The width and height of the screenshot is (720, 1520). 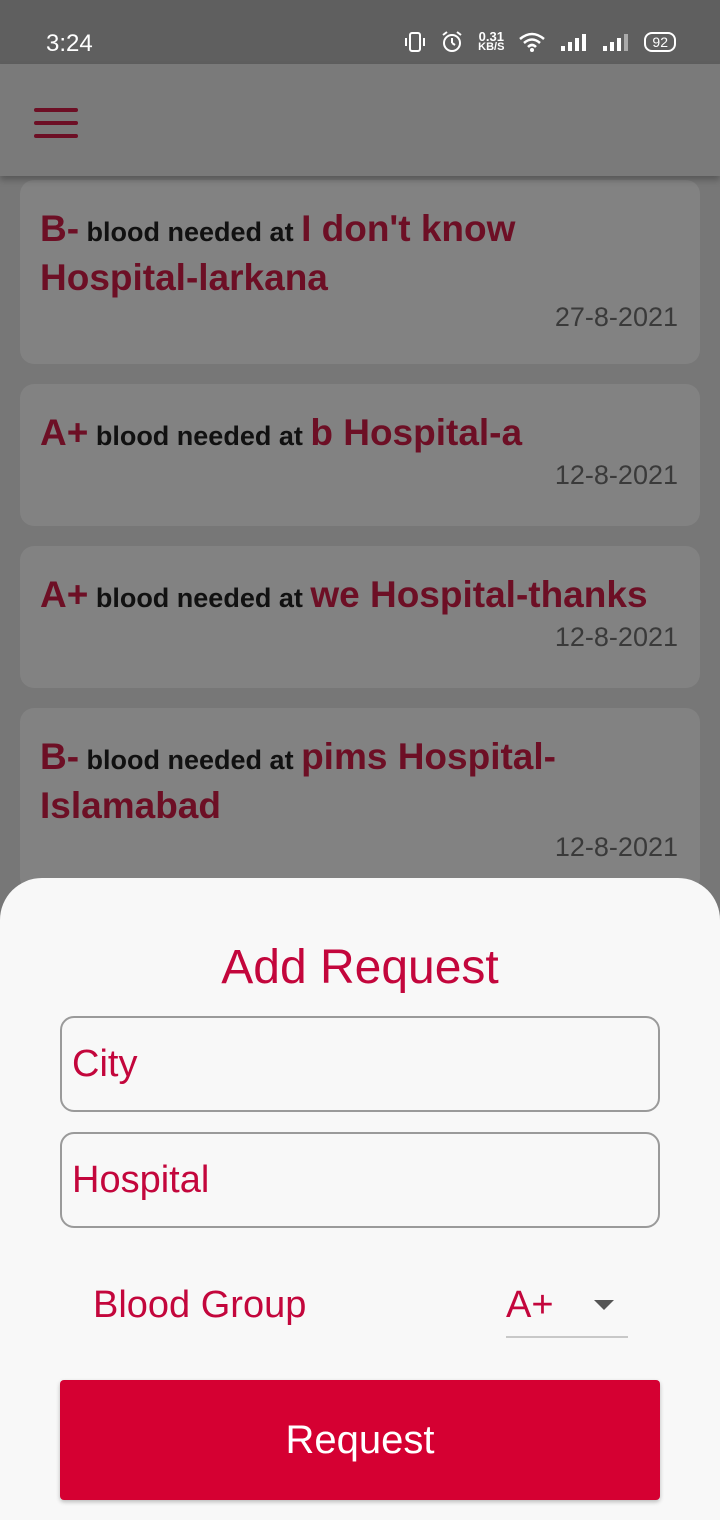 What do you see at coordinates (604, 1305) in the screenshot?
I see `dropdown-arrow-icon` at bounding box center [604, 1305].